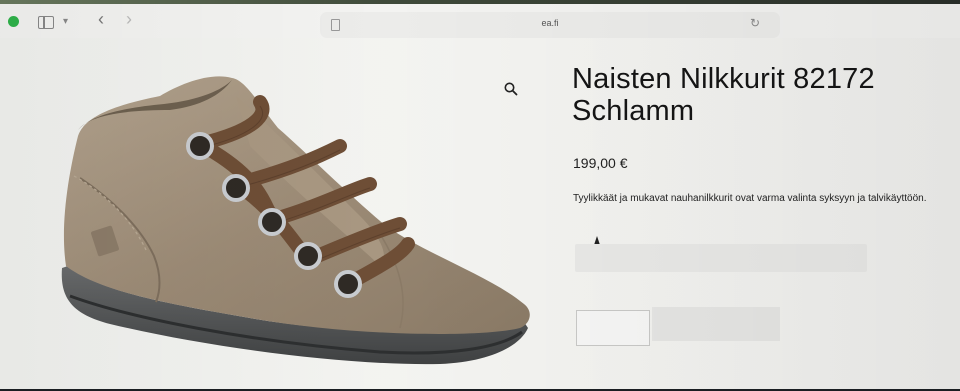 The image size is (960, 391). Describe the element at coordinates (13, 21) in the screenshot. I see `window-close-dot` at that location.